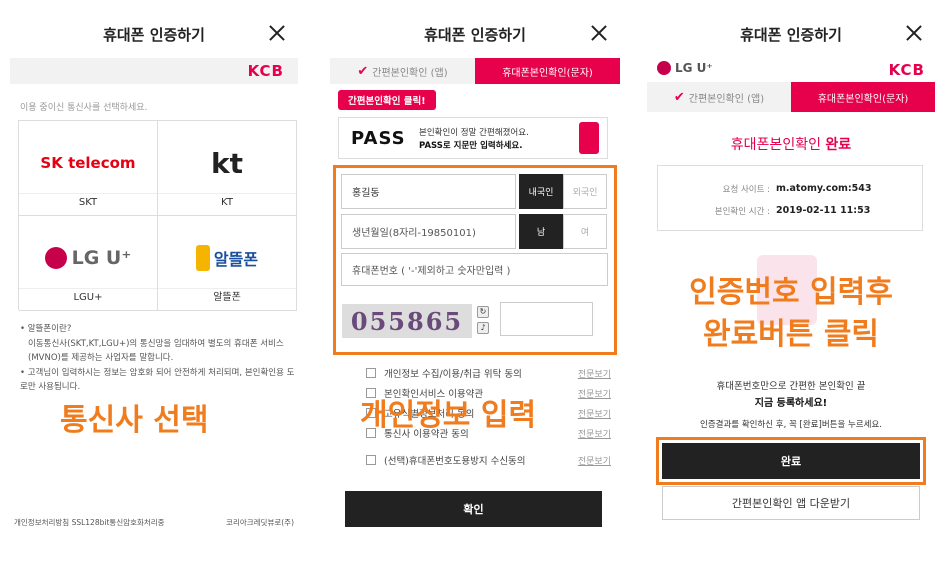  What do you see at coordinates (791, 70) in the screenshot?
I see `brand-bar: LG U⁺ KCB` at bounding box center [791, 70].